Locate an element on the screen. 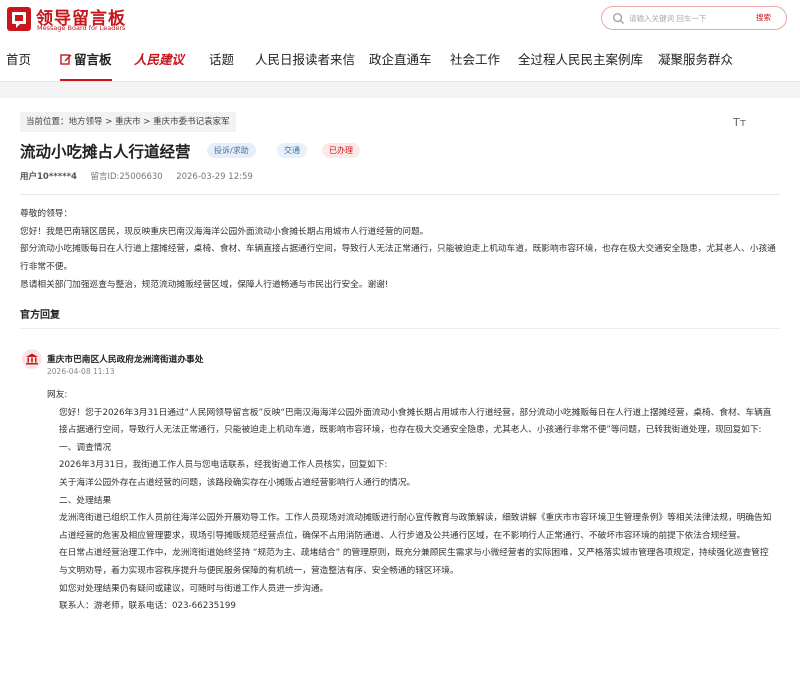 Image resolution: width=800 pixels, height=673 pixels. government-building-icon is located at coordinates (32, 359).